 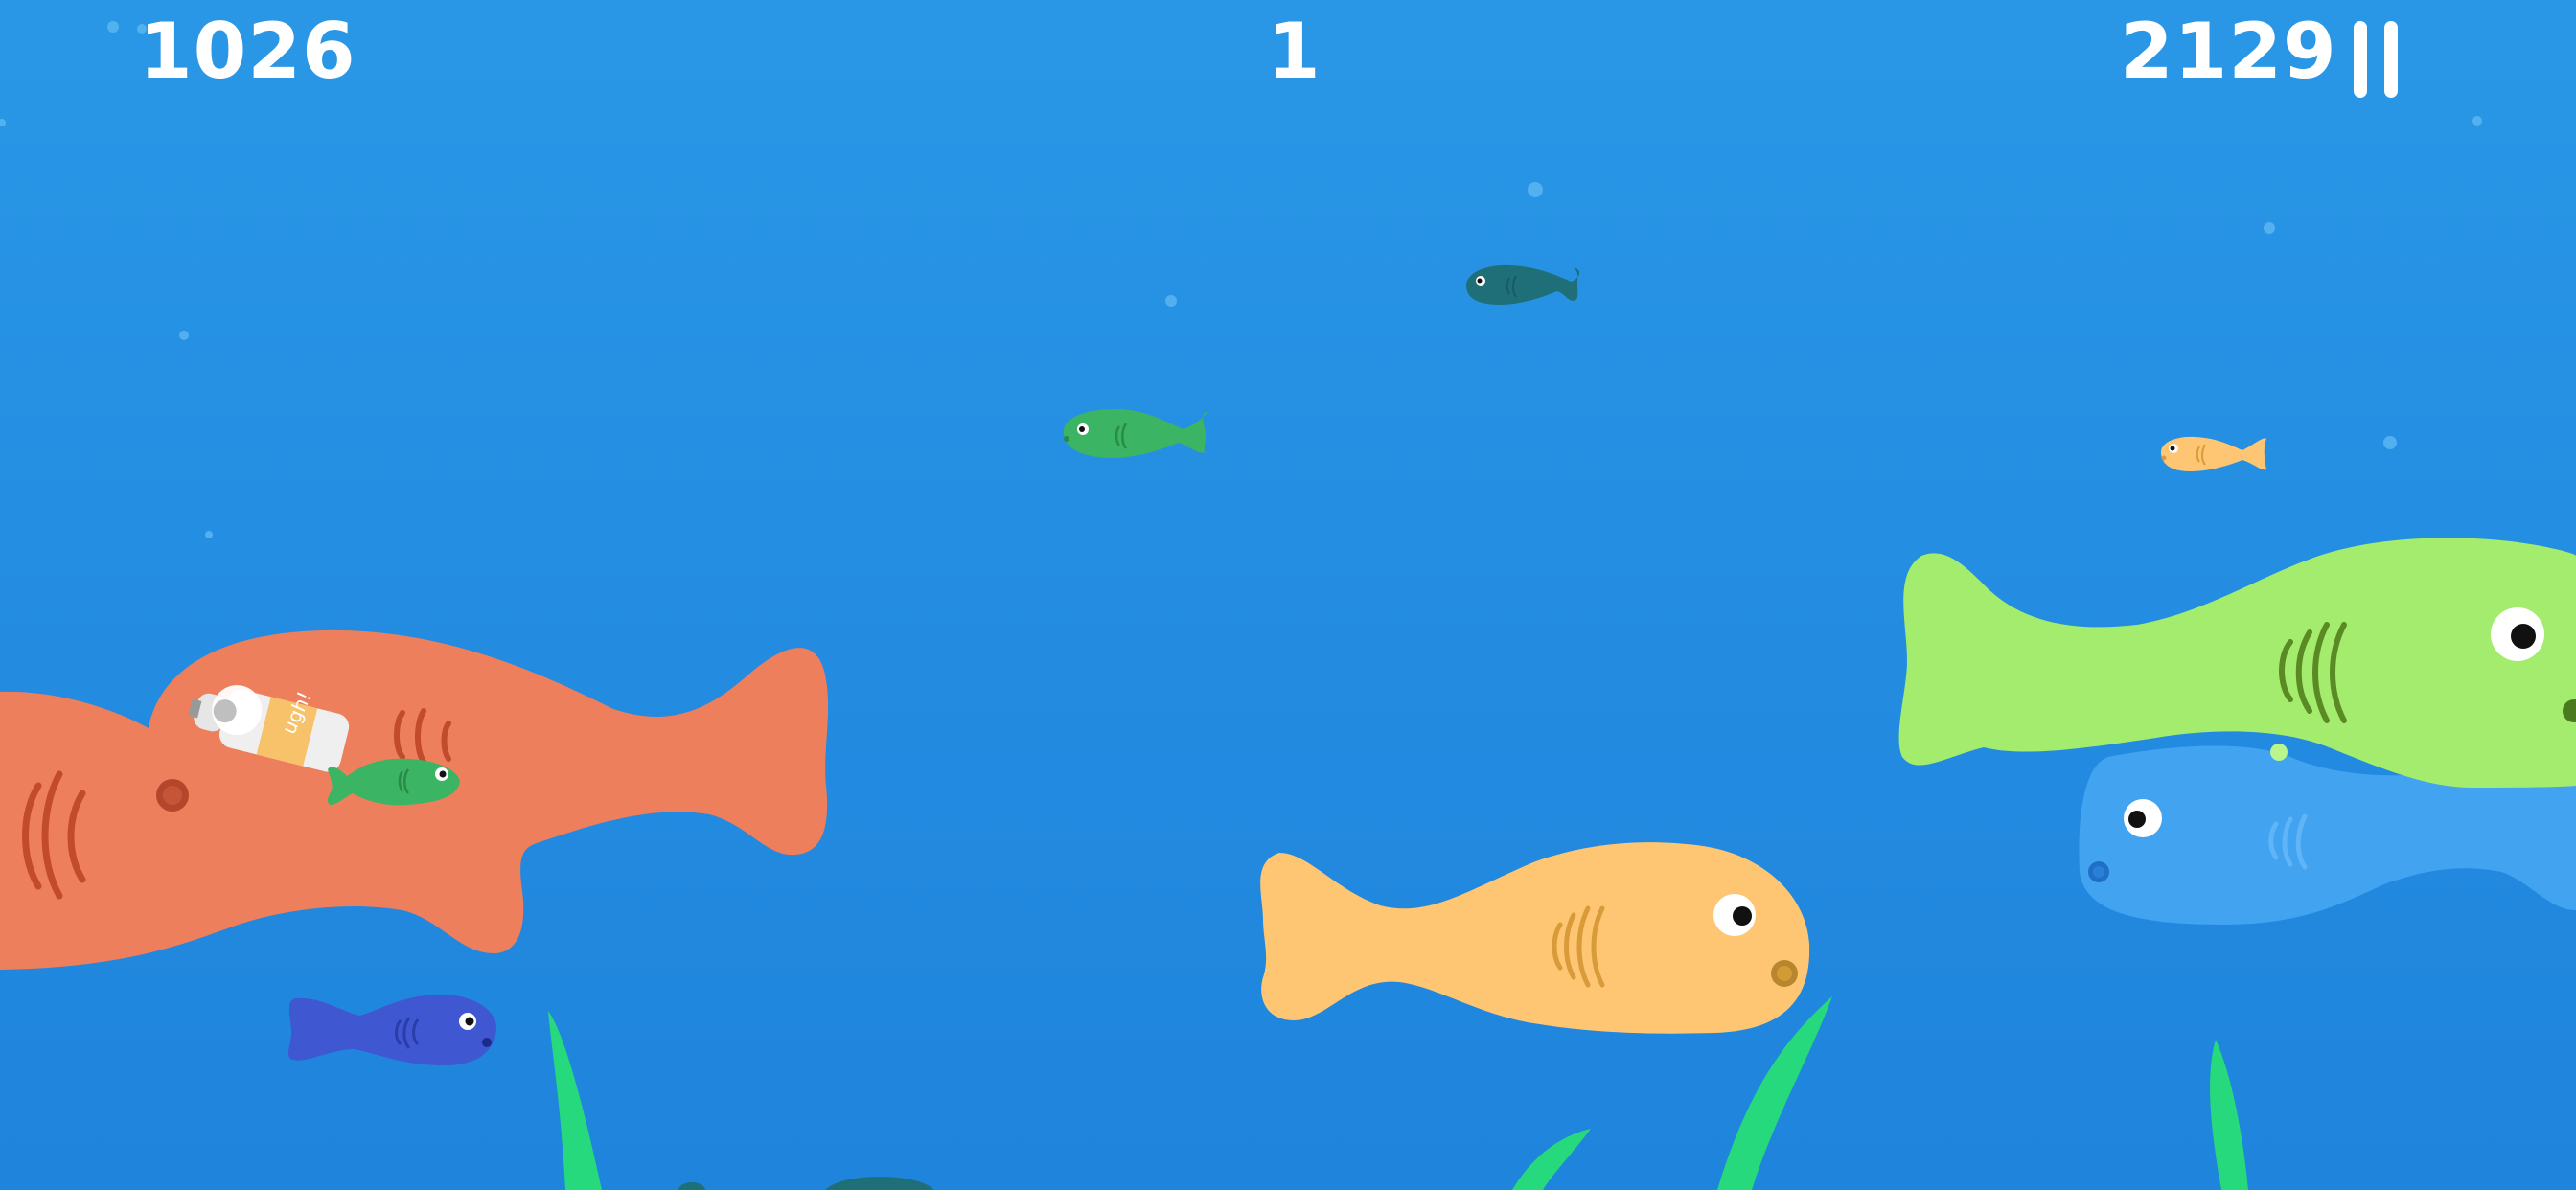 What do you see at coordinates (247, 52) in the screenshot?
I see `score-display: 1026` at bounding box center [247, 52].